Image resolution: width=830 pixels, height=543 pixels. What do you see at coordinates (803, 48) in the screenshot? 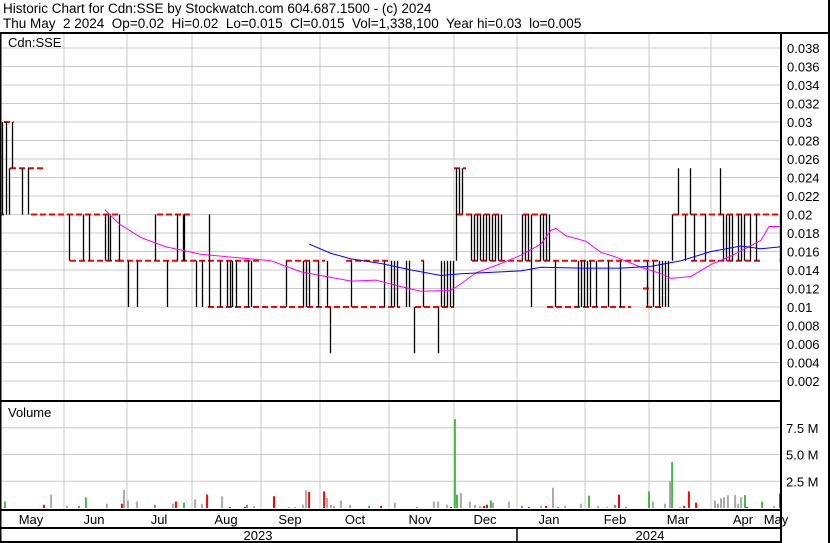
I see `price-tick-label: 0.038` at bounding box center [803, 48].